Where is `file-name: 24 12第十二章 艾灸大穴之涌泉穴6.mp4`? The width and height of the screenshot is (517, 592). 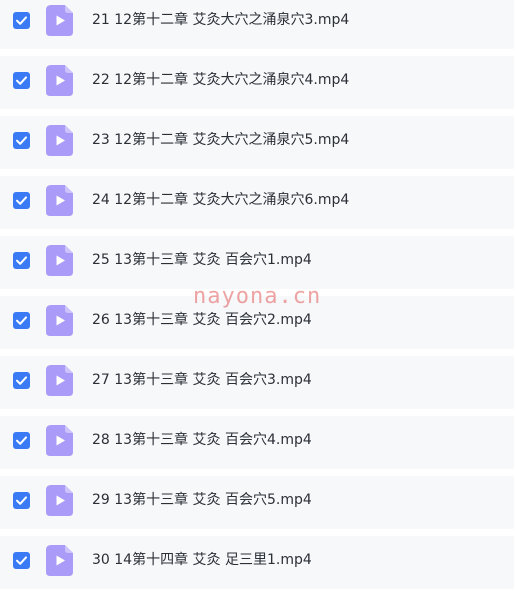 file-name: 24 12第十二章 艾灸大穴之涌泉穴6.mp4 is located at coordinates (221, 200).